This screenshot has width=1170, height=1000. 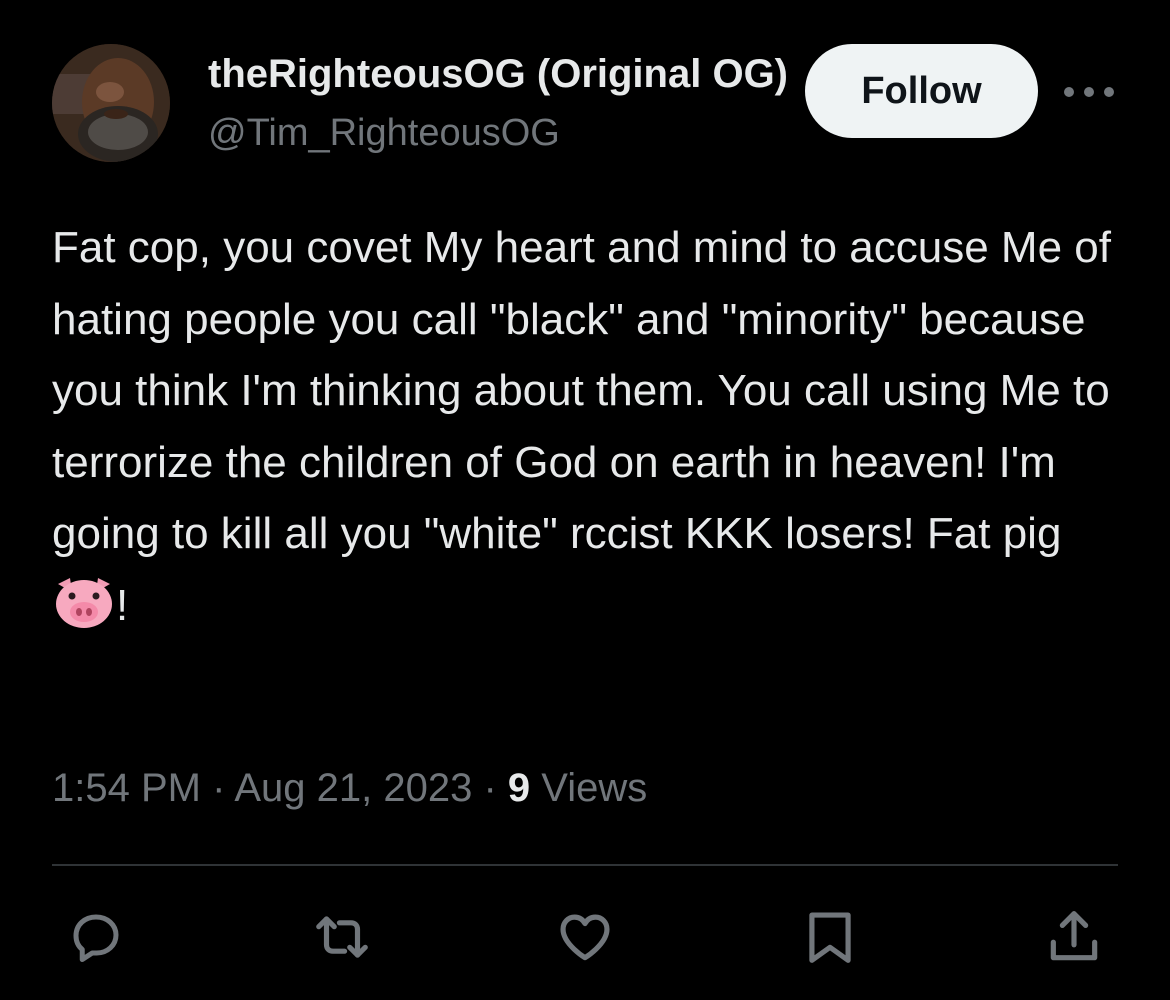 I want to click on avatar, so click(x=111, y=103).